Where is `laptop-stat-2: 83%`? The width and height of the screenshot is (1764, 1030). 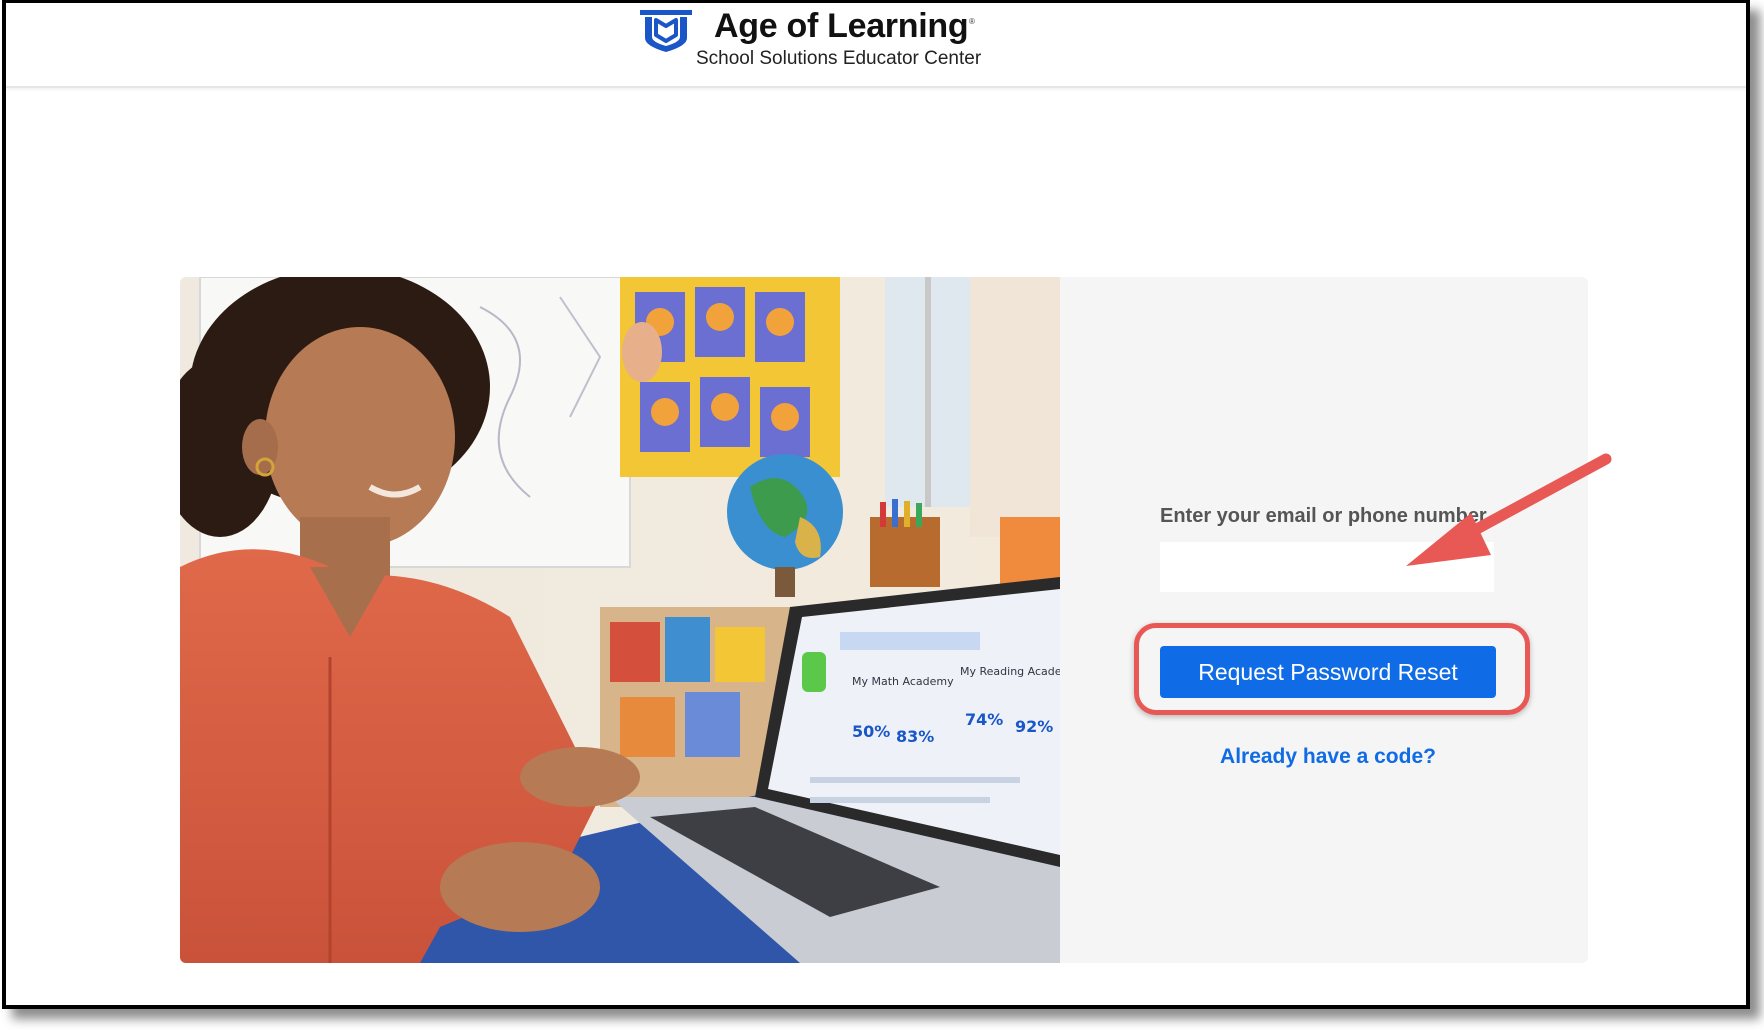 laptop-stat-2: 83% is located at coordinates (915, 736).